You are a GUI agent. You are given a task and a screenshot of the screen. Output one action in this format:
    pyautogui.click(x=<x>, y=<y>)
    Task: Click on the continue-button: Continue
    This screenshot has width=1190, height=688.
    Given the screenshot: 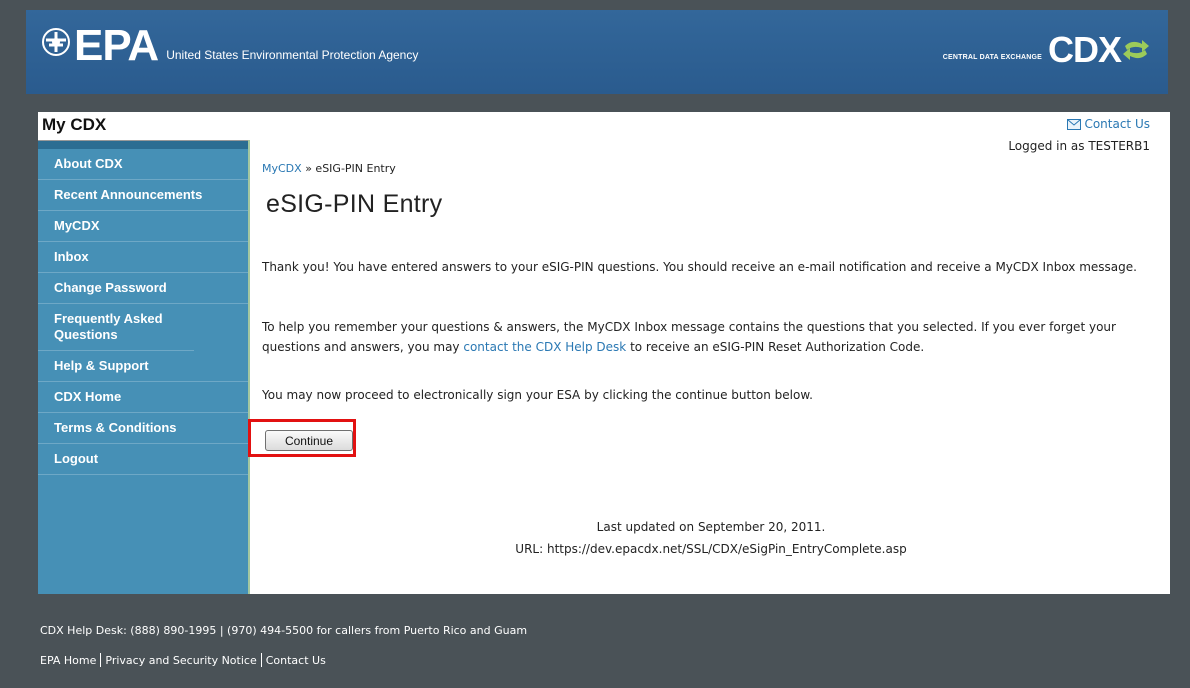 What is the action you would take?
    pyautogui.click(x=309, y=440)
    